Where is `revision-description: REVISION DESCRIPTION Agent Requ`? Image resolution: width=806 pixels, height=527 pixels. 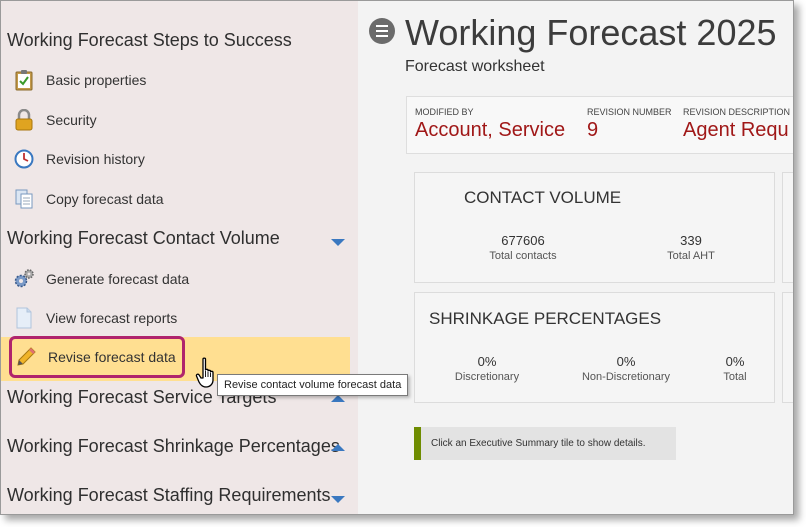
revision-description: REVISION DESCRIPTION Agent Requ is located at coordinates (736, 124).